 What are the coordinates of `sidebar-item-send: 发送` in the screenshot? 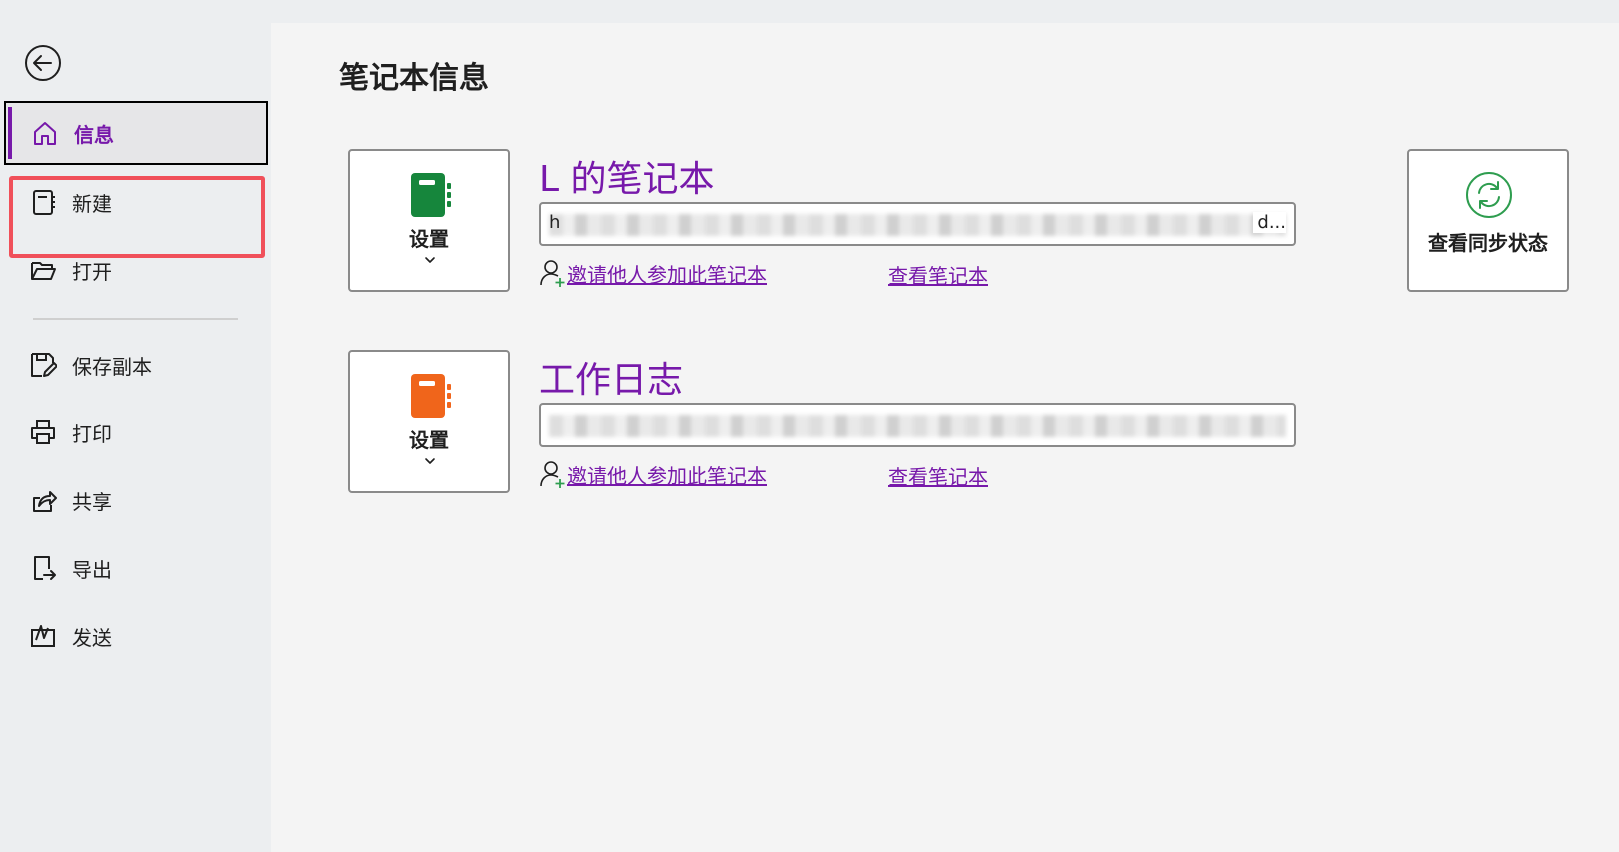 It's located at (136, 636).